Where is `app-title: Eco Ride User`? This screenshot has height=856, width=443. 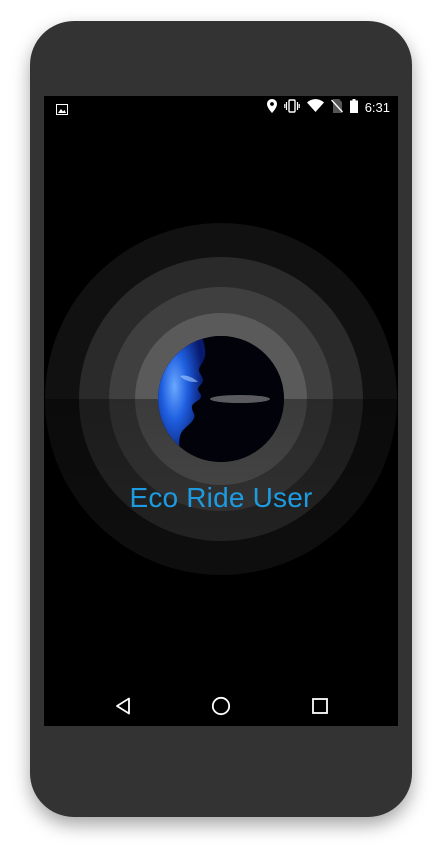
app-title: Eco Ride User is located at coordinates (221, 497).